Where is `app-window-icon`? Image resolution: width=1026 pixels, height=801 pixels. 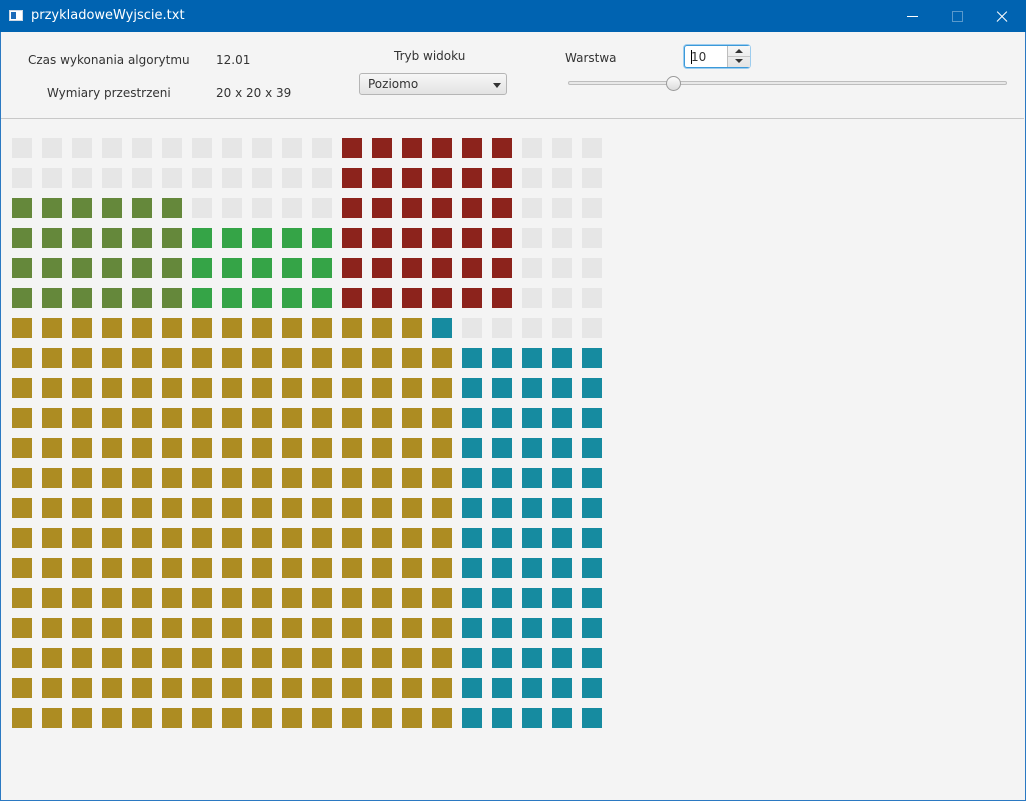
app-window-icon is located at coordinates (16, 15).